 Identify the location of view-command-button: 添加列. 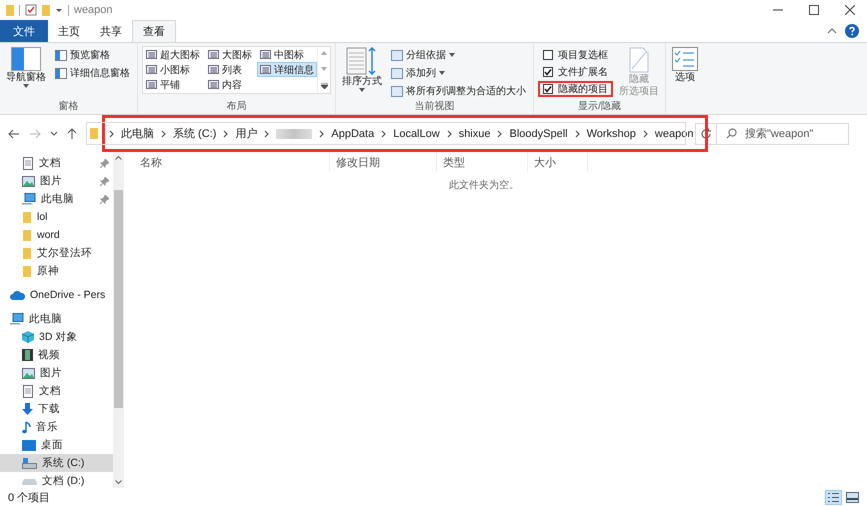
(458, 73).